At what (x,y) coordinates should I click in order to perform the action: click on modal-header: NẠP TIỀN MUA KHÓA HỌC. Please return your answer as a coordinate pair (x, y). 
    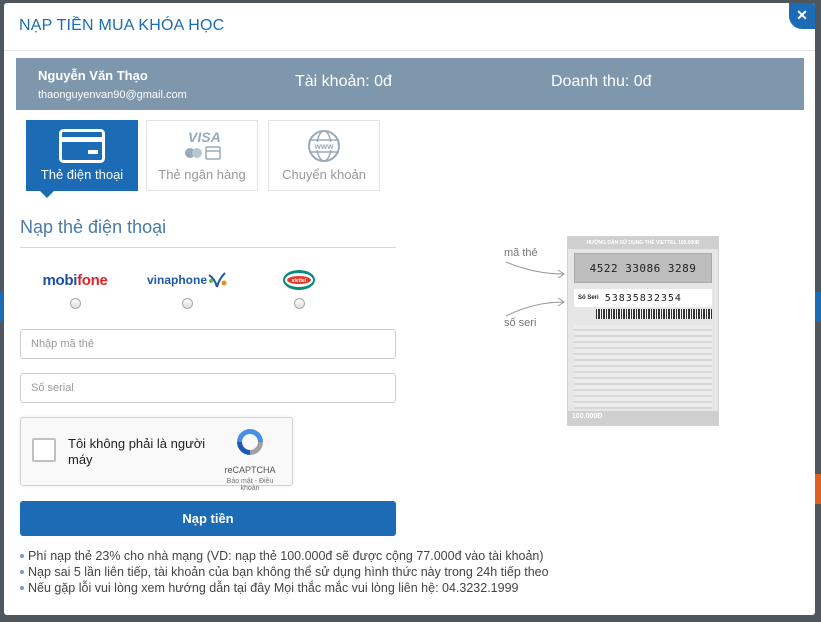
    Looking at the image, I should click on (409, 27).